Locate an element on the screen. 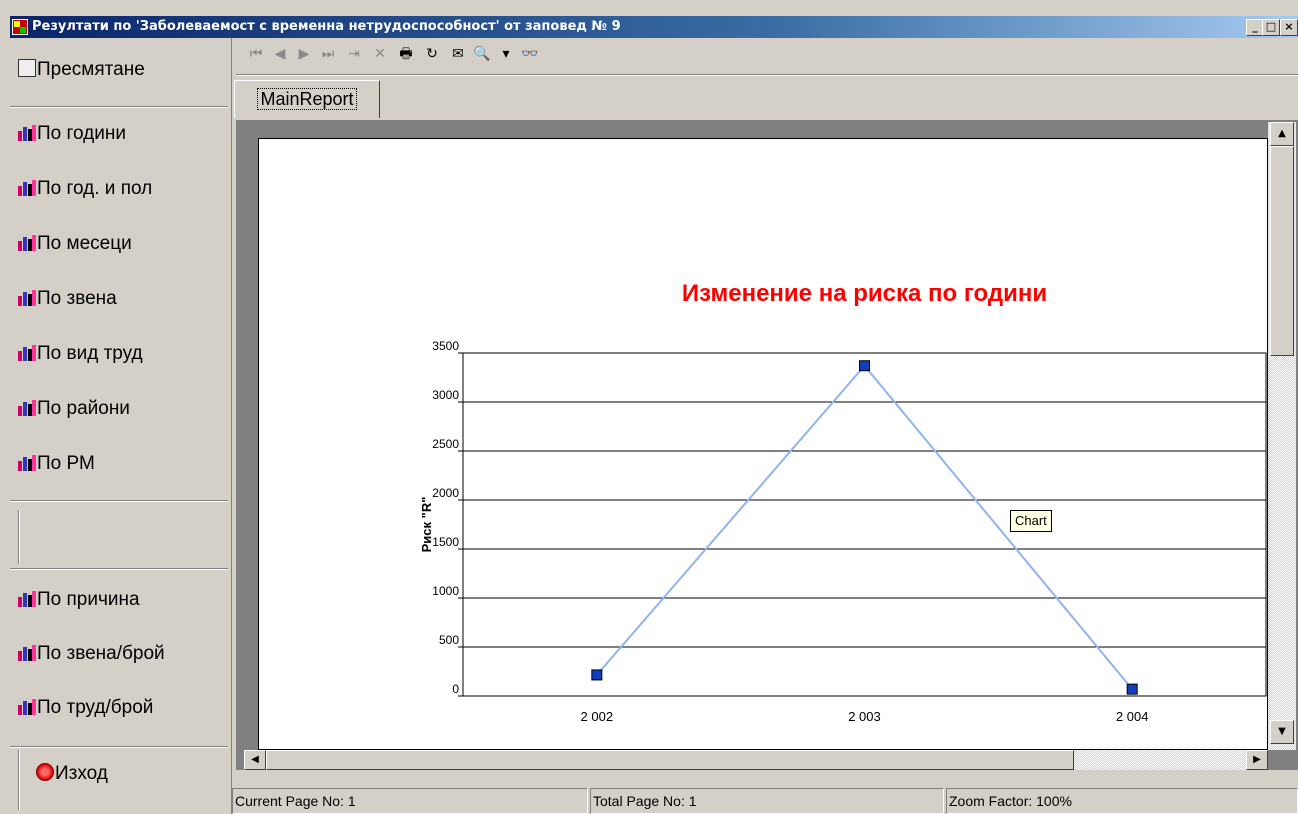 This screenshot has height=814, width=1298. sidebar-item-label: По РМ is located at coordinates (66, 463).